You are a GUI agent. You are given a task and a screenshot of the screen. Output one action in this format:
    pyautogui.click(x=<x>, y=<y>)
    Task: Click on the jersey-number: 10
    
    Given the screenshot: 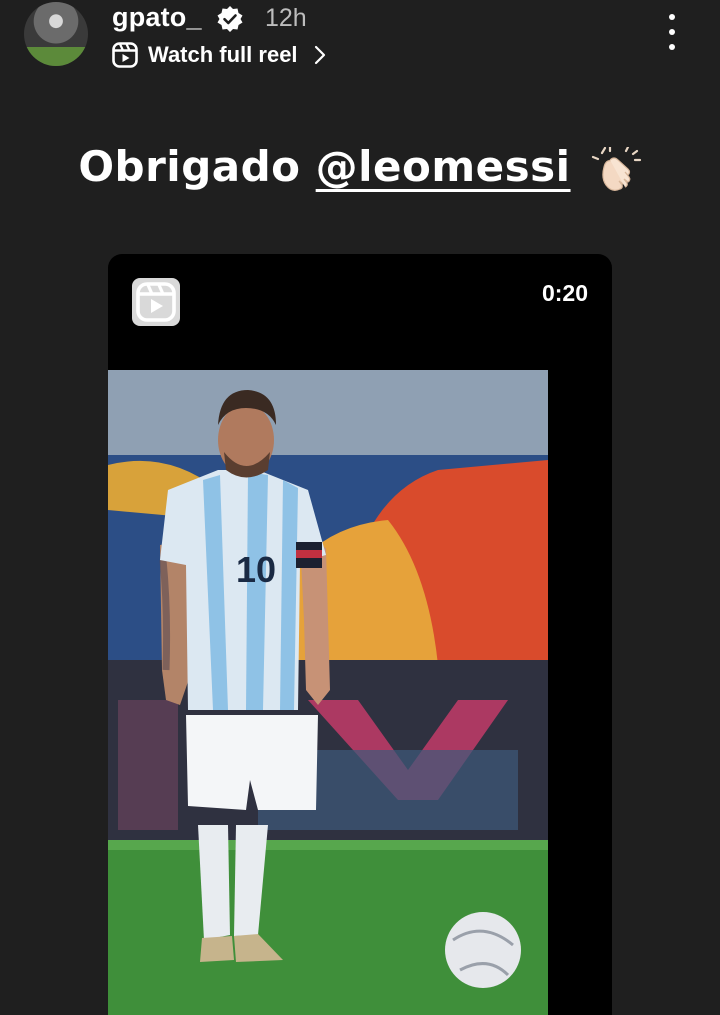 What is the action you would take?
    pyautogui.click(x=256, y=569)
    